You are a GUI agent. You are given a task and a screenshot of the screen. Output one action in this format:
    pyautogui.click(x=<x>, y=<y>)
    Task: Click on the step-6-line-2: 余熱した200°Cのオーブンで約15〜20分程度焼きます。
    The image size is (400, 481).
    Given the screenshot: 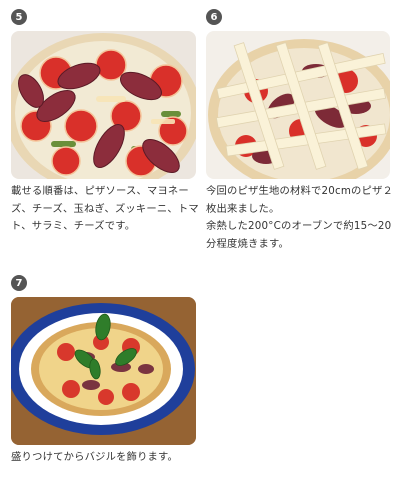 What is the action you would take?
    pyautogui.click(x=299, y=235)
    